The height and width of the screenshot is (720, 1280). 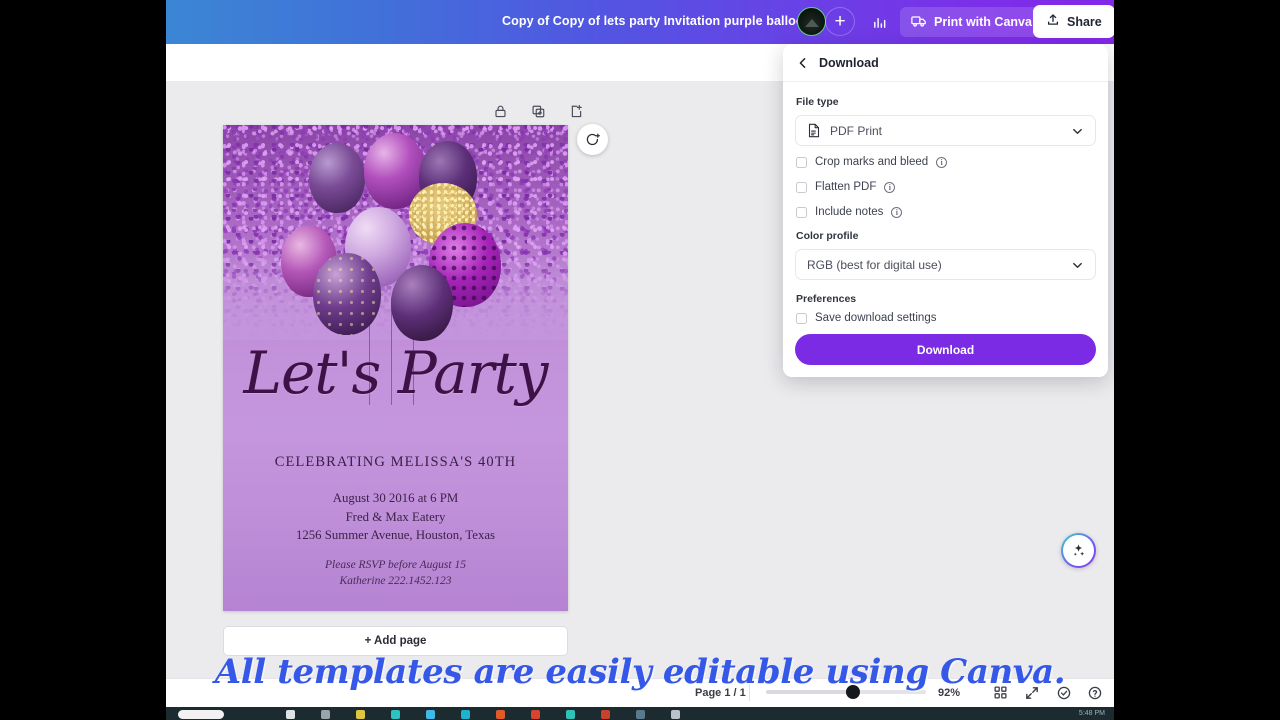 I want to click on regenerate-icon, so click(x=592, y=139).